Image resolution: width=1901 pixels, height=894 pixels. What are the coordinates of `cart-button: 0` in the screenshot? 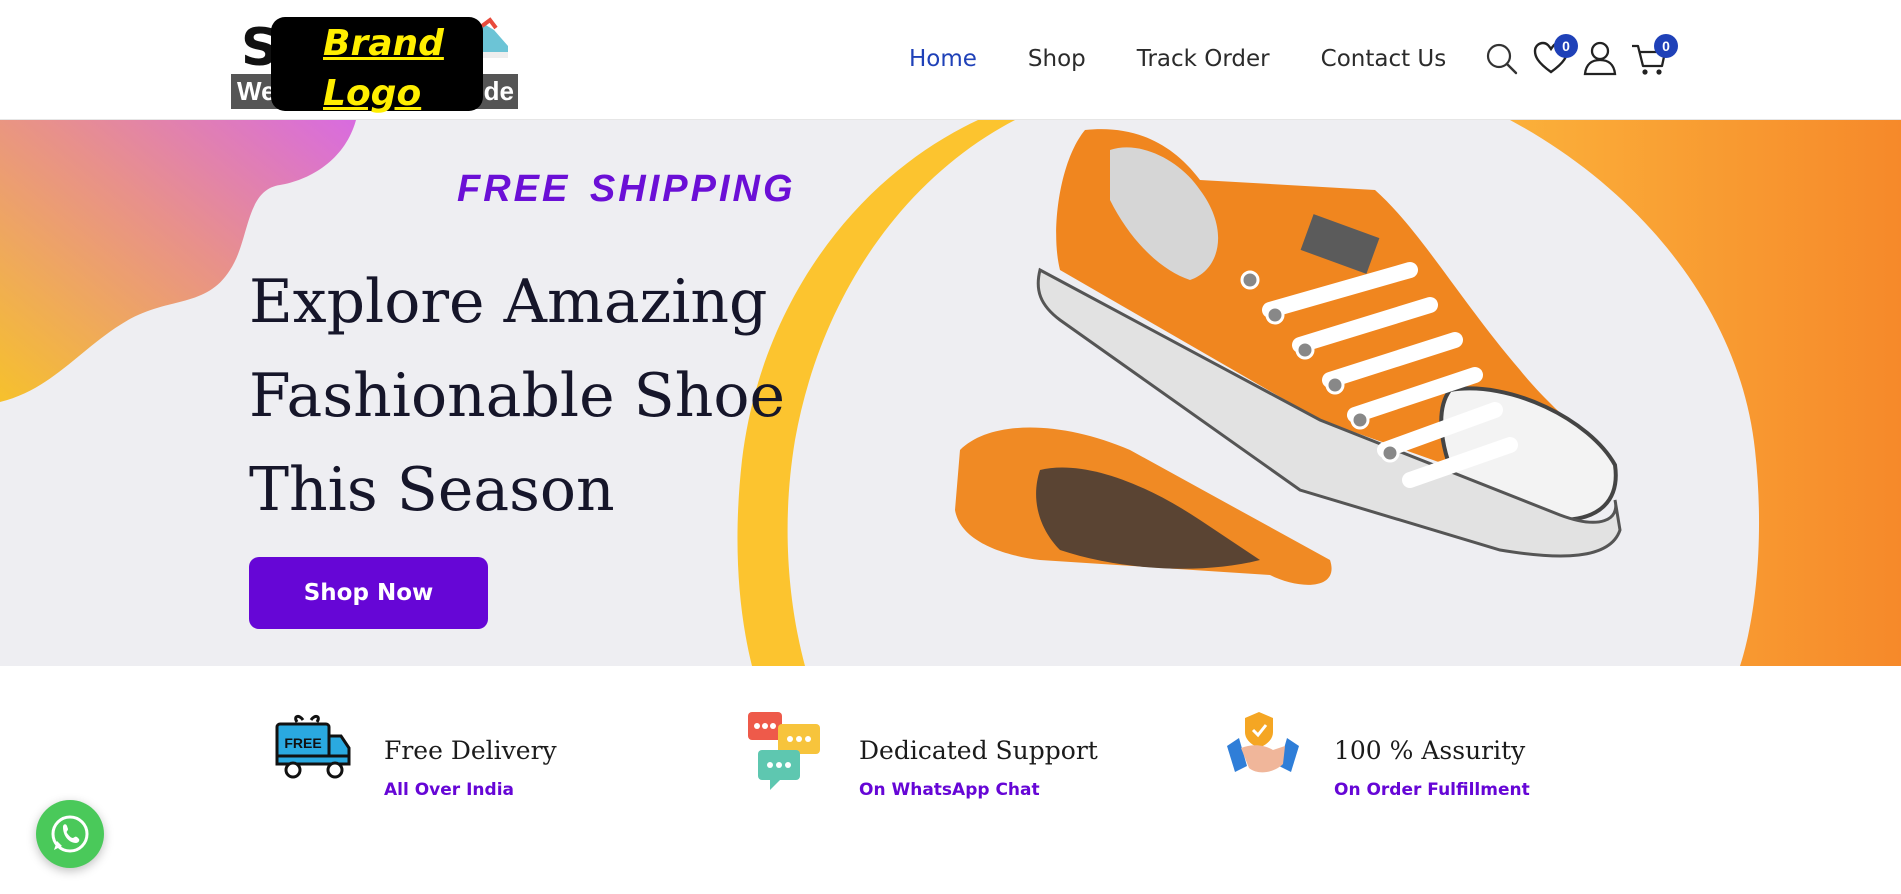 It's located at (1653, 56).